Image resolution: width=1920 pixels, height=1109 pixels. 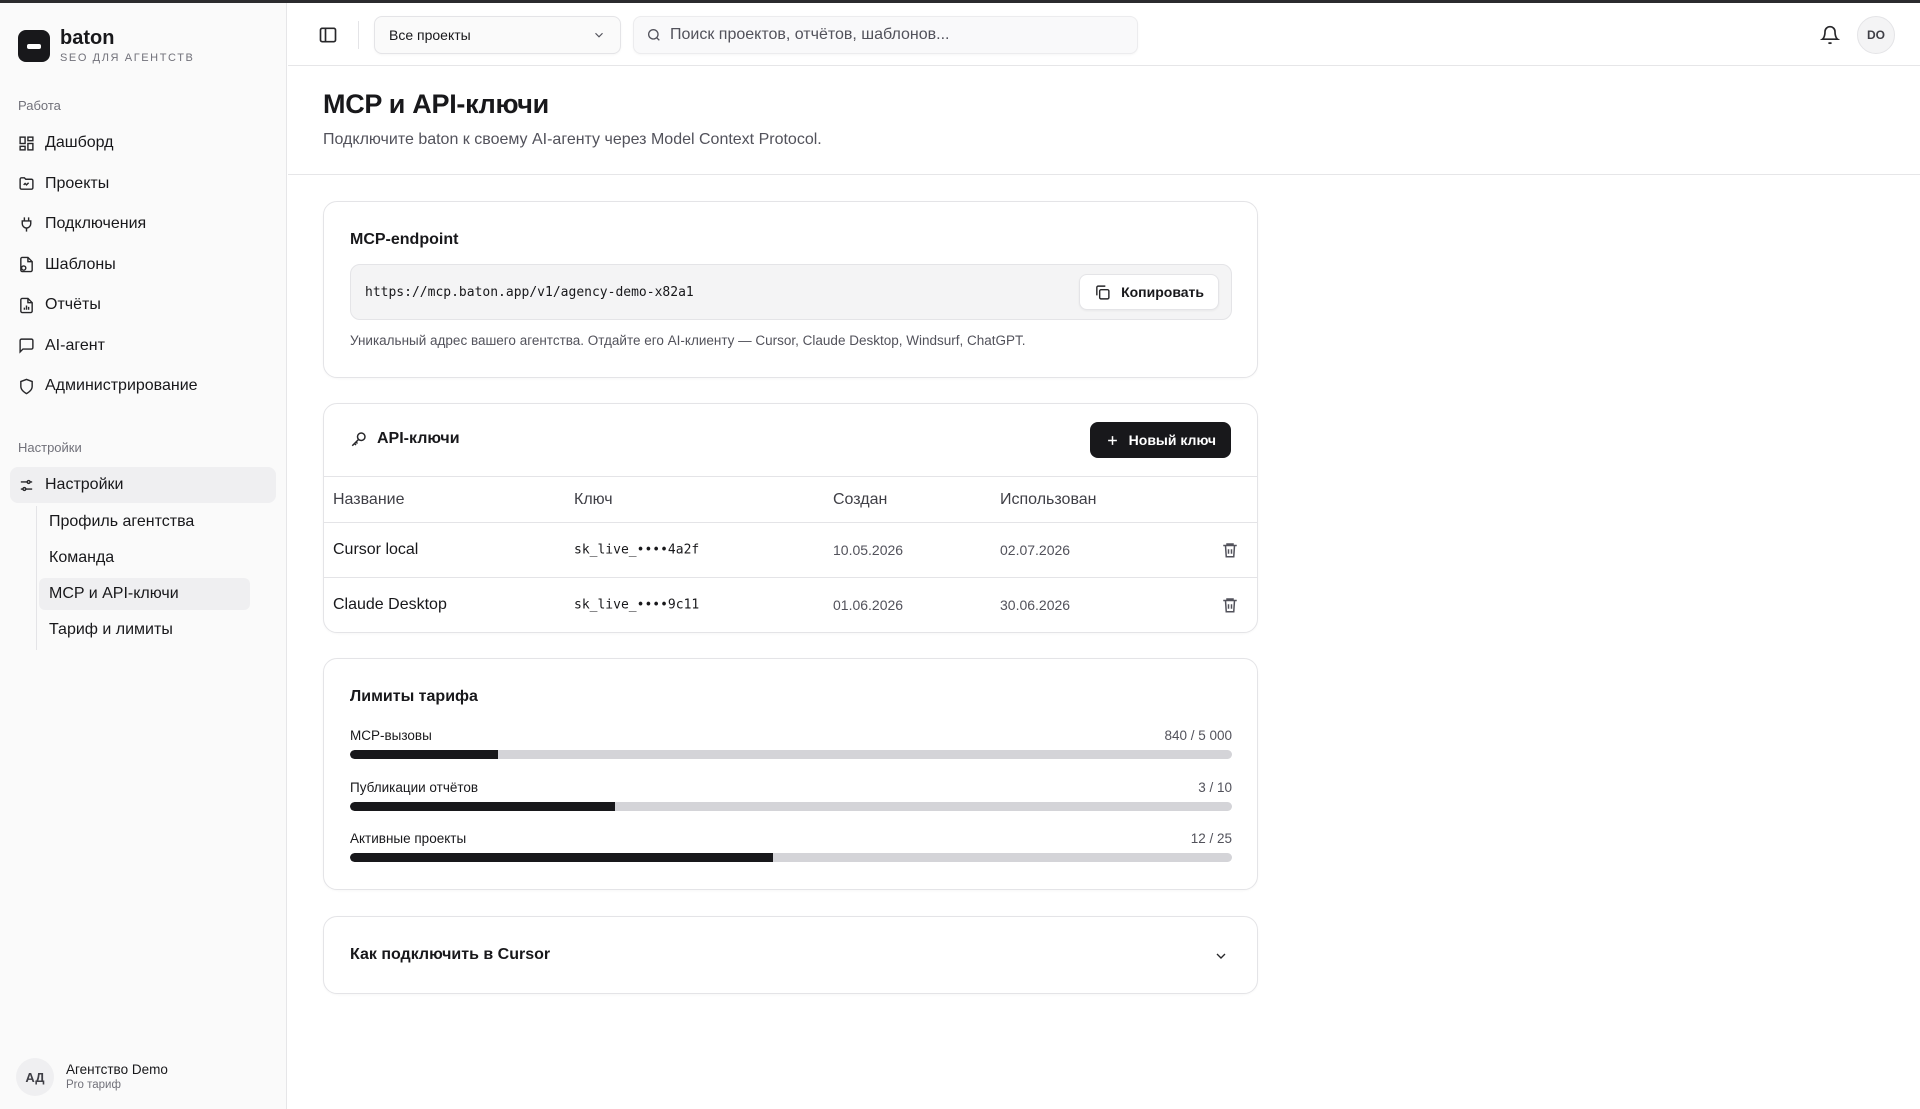 What do you see at coordinates (26, 183) in the screenshot?
I see `folder-icon` at bounding box center [26, 183].